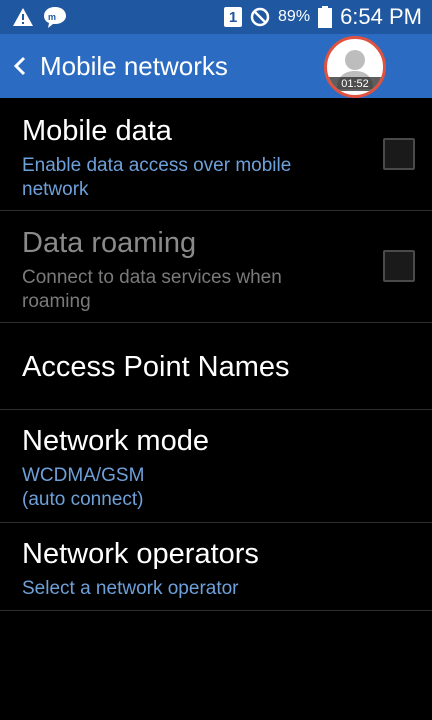 This screenshot has width=432, height=720. What do you see at coordinates (157, 177) in the screenshot?
I see `setting-subtitle: Enable data access over mobile network` at bounding box center [157, 177].